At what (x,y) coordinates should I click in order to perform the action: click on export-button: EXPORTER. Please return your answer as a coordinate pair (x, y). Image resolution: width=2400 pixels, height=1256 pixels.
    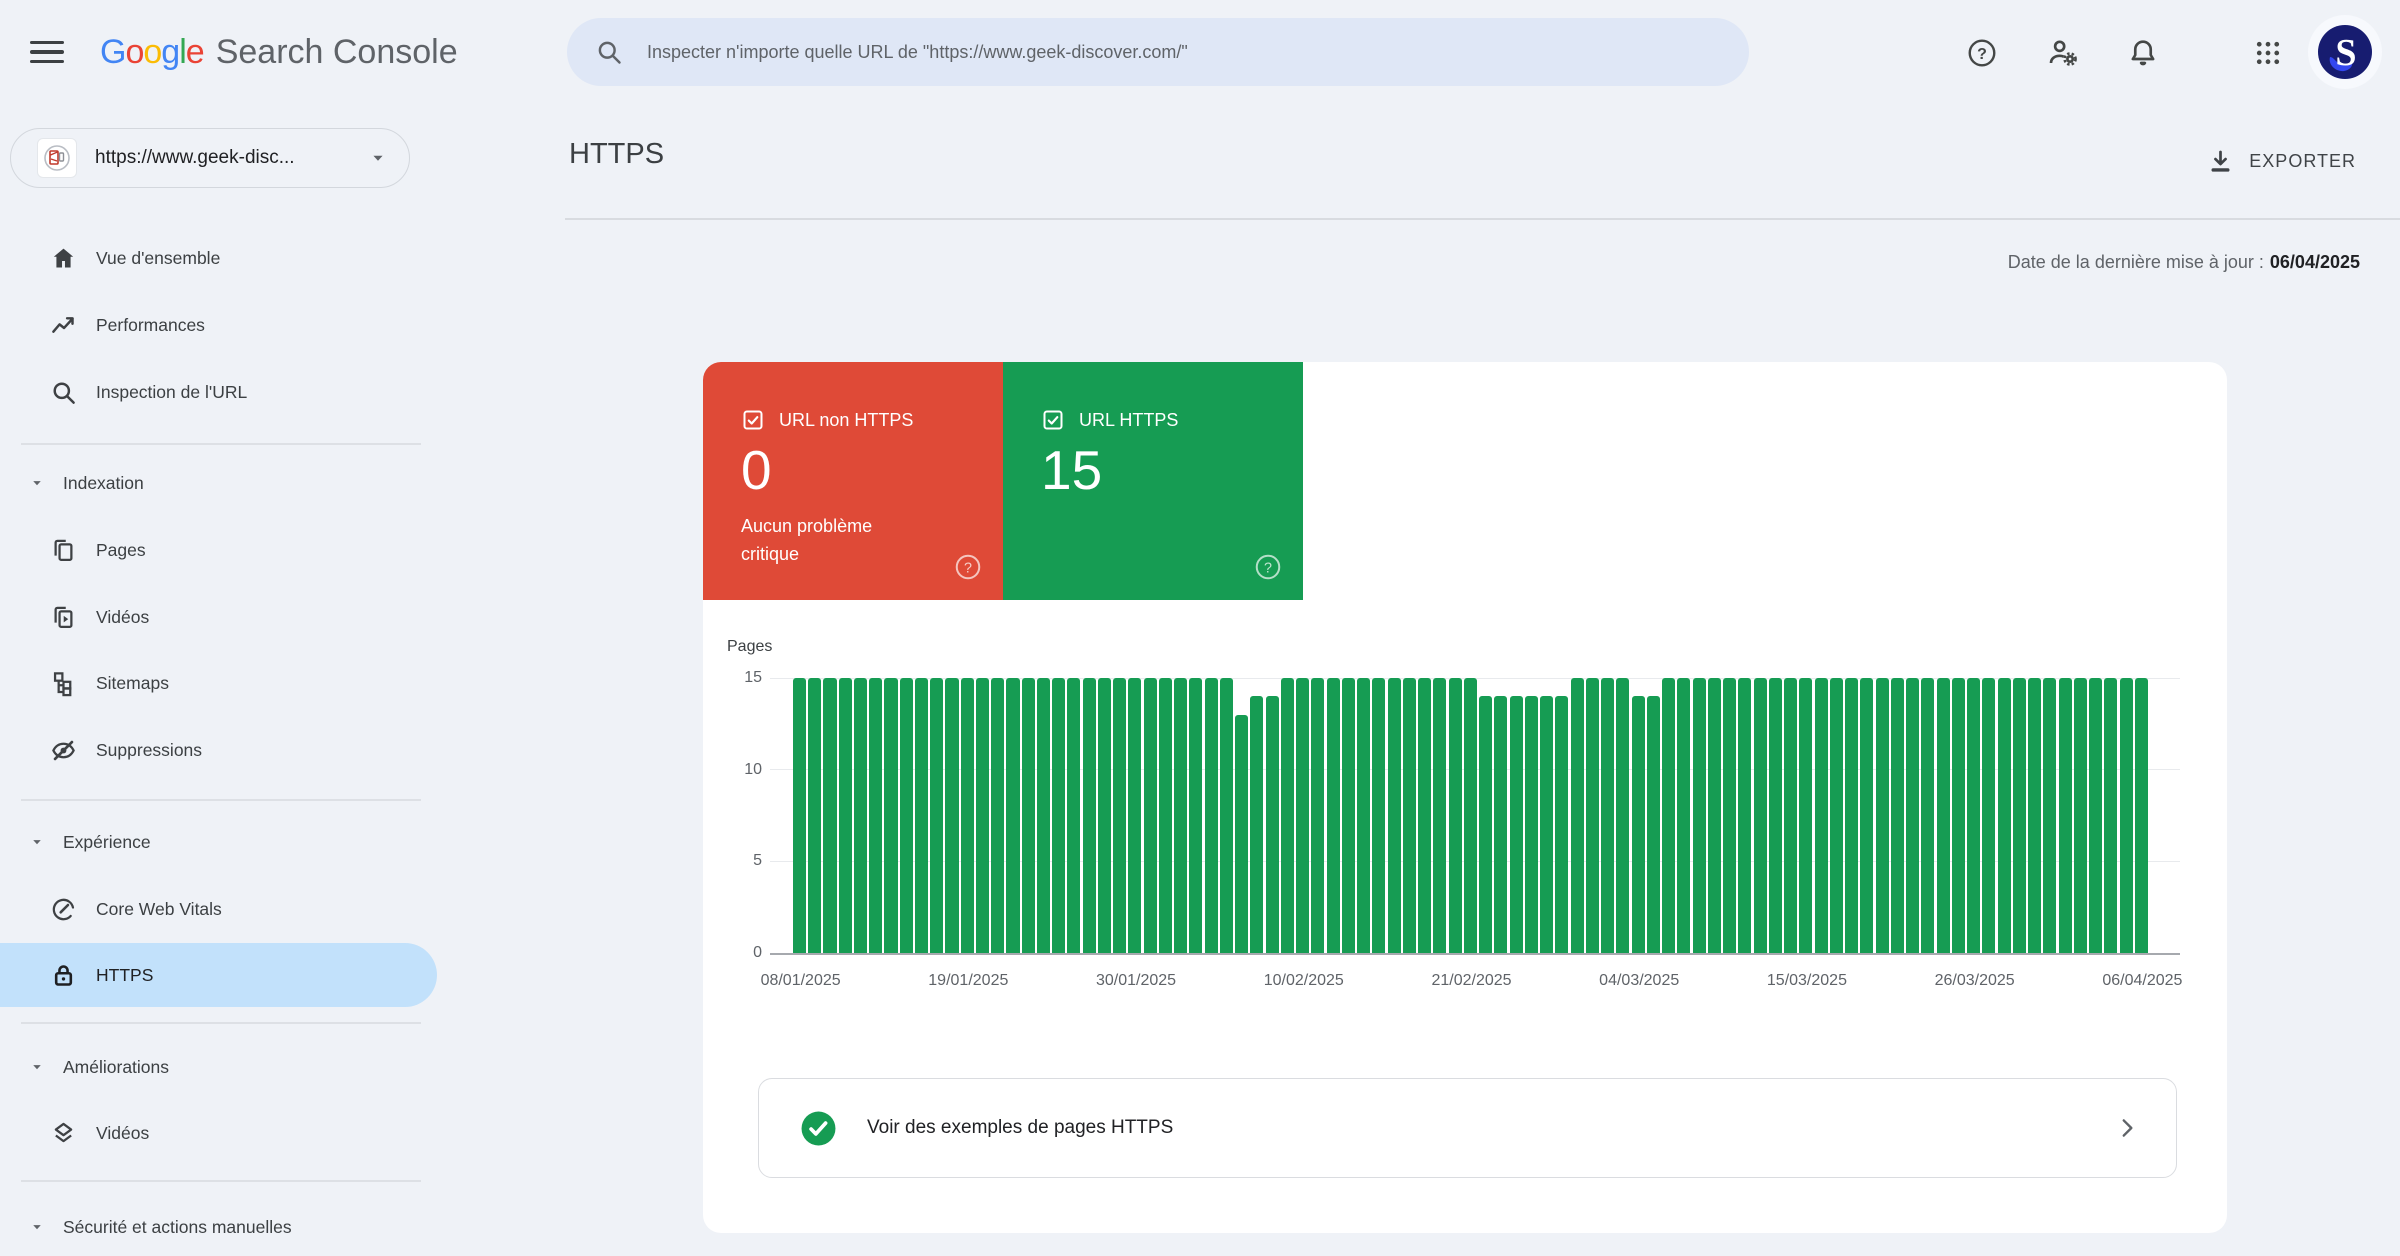
    Looking at the image, I should click on (2281, 161).